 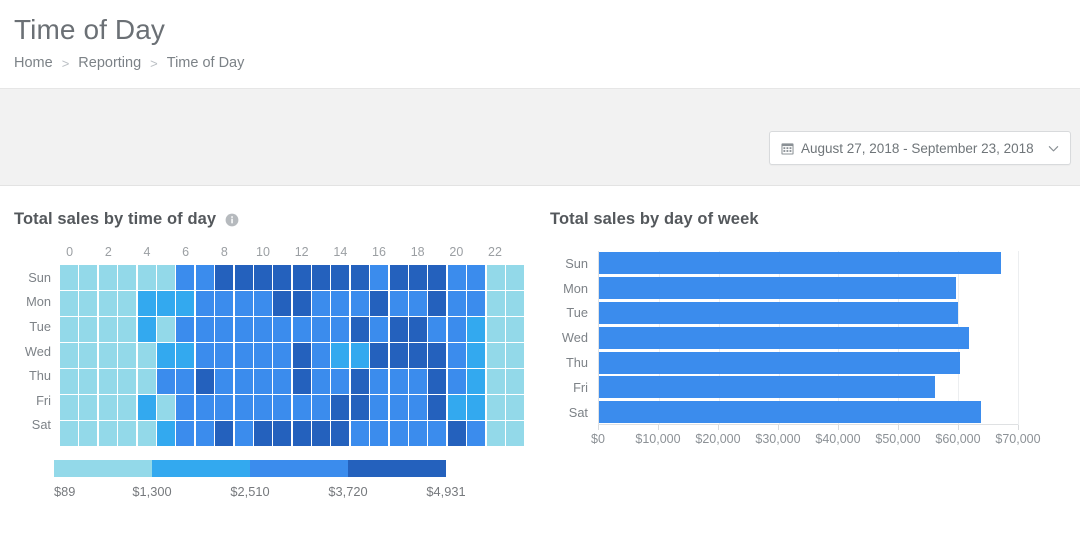 I want to click on info-icon, so click(x=232, y=220).